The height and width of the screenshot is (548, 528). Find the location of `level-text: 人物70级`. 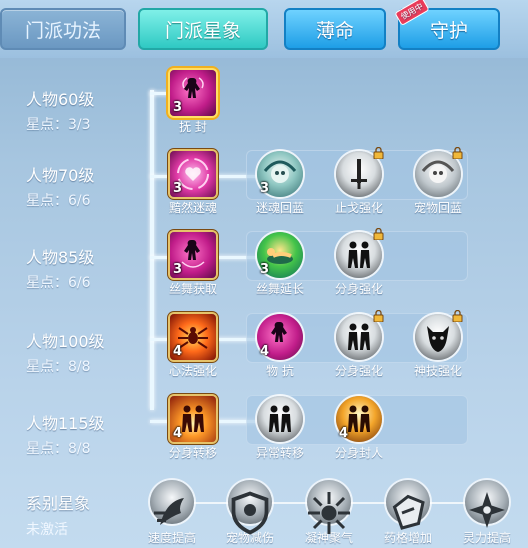

level-text: 人物70级 is located at coordinates (60, 175).